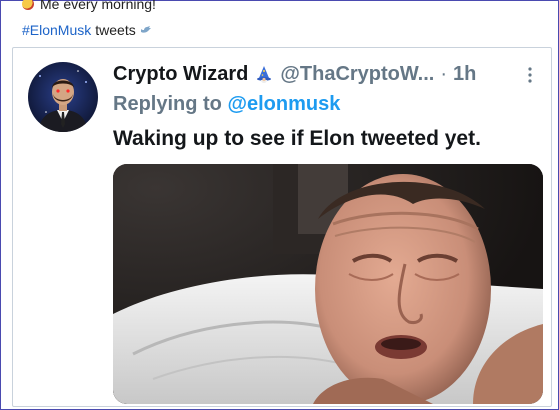 The height and width of the screenshot is (410, 559). What do you see at coordinates (63, 101) in the screenshot?
I see `avatar-portrait-icon` at bounding box center [63, 101].